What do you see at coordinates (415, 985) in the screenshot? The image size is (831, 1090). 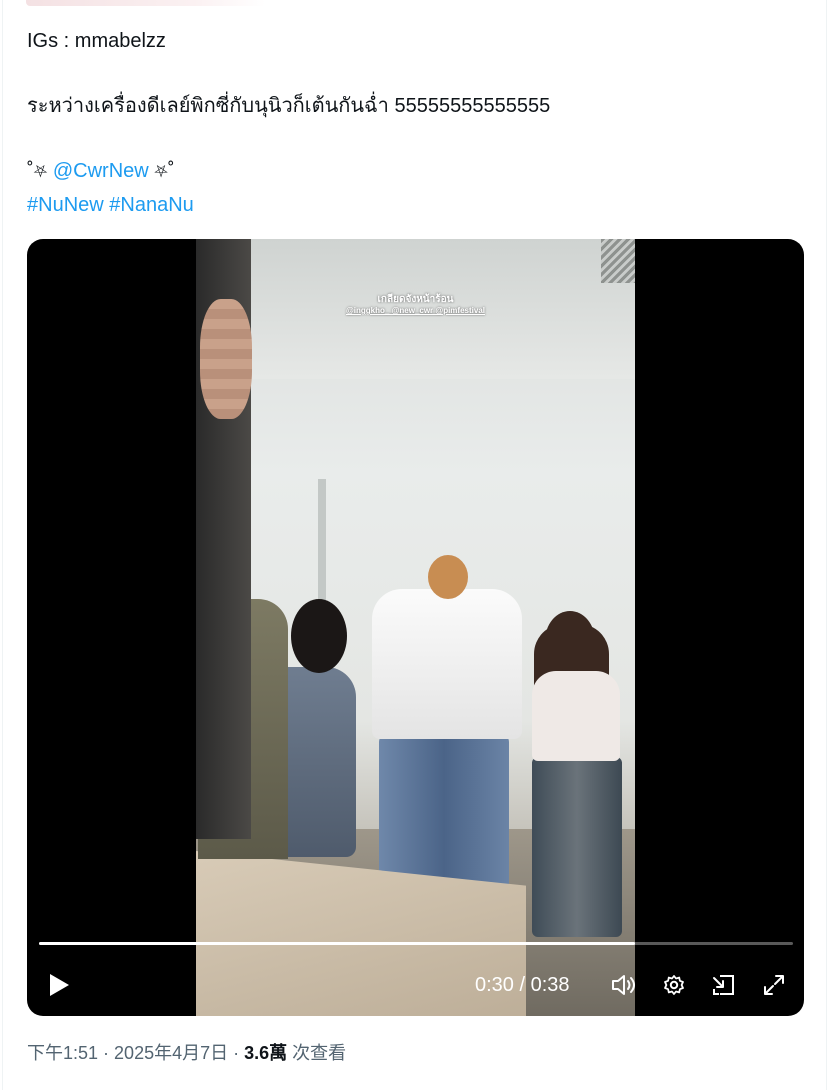 I see `video-controls: 0:30 / 0:38` at bounding box center [415, 985].